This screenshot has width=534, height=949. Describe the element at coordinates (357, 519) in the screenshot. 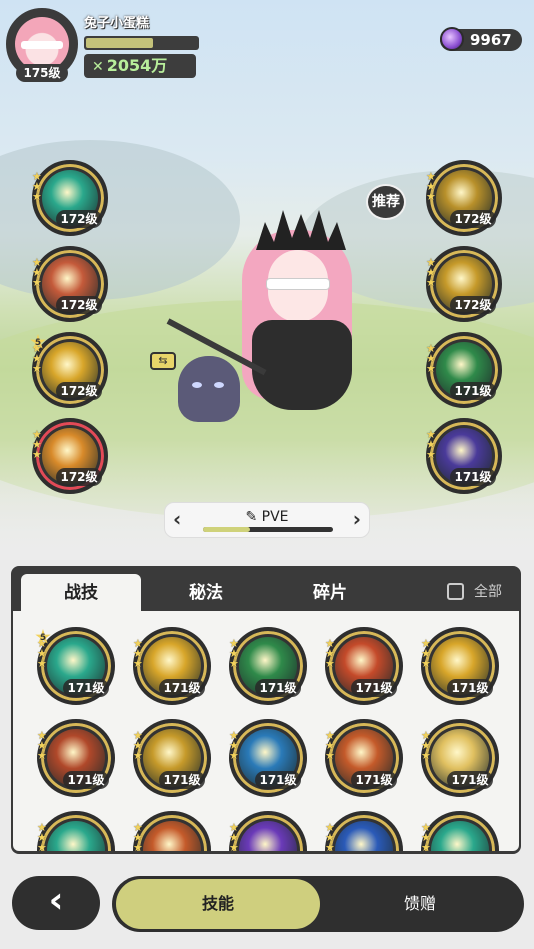

I see `next-mode-arrow-icon: ›` at that location.